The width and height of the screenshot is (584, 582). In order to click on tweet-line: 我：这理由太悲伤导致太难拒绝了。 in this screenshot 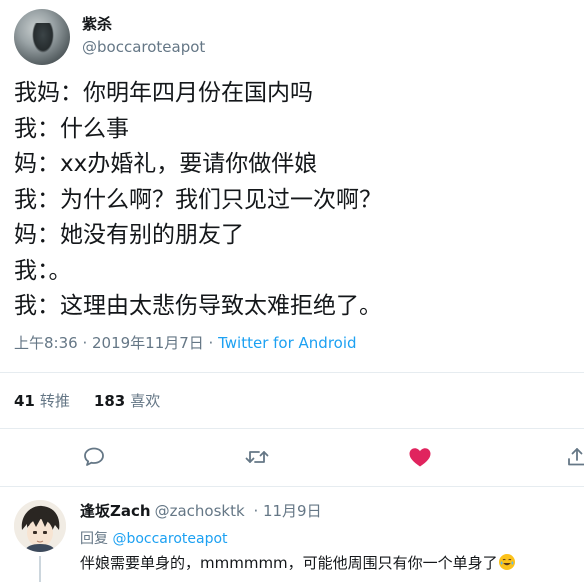, I will do `click(198, 306)`.